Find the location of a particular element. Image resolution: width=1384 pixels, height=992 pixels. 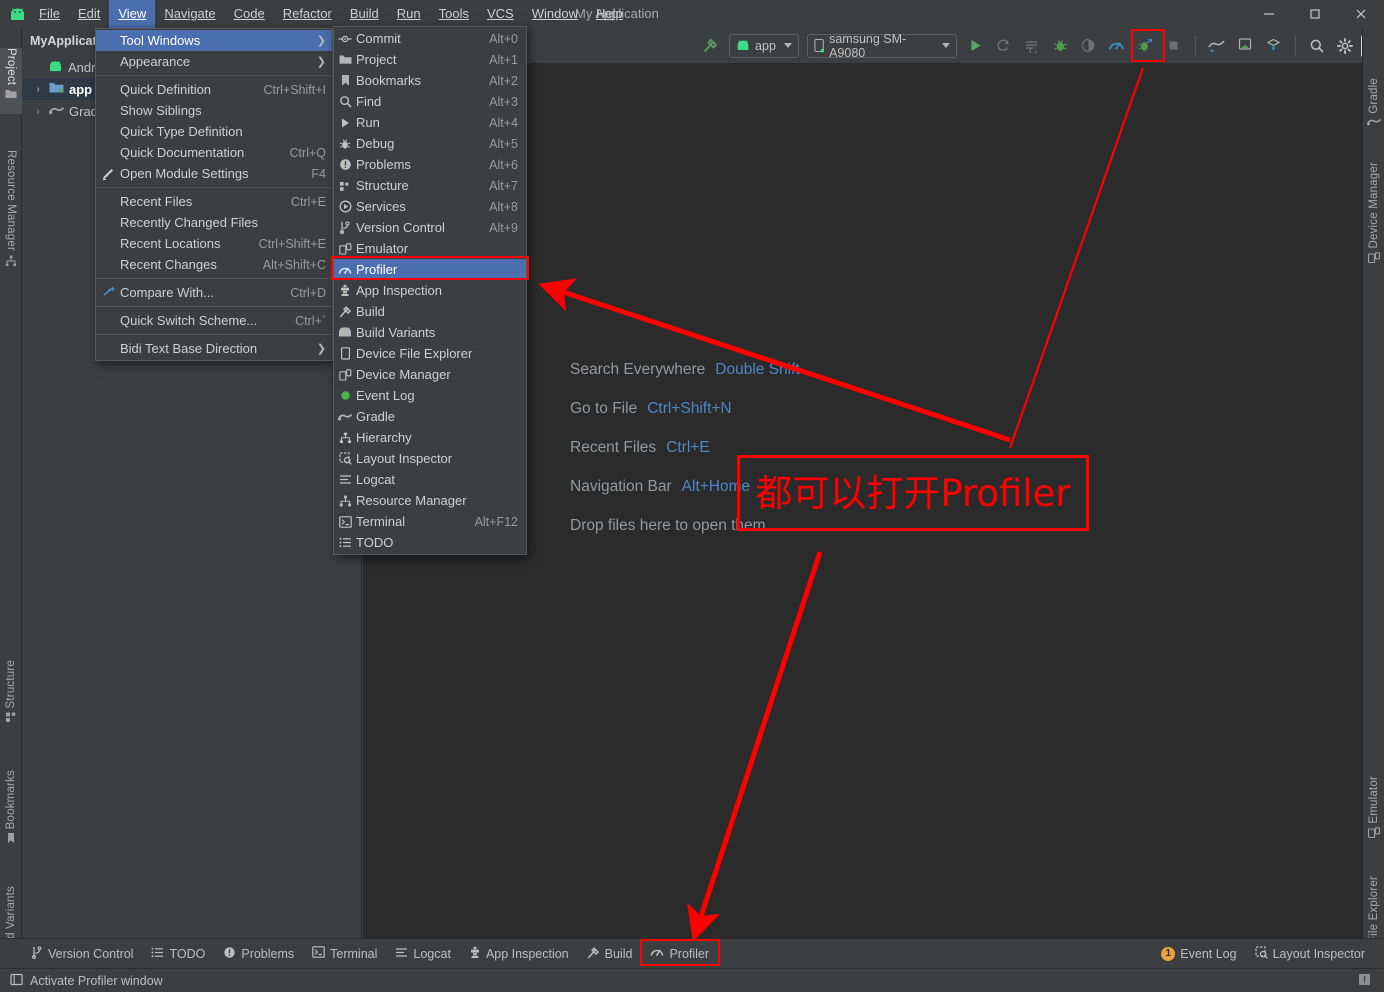

menu-item-quick-switch-scheme: Quick Switch Scheme... Ctrl+` is located at coordinates (214, 320).